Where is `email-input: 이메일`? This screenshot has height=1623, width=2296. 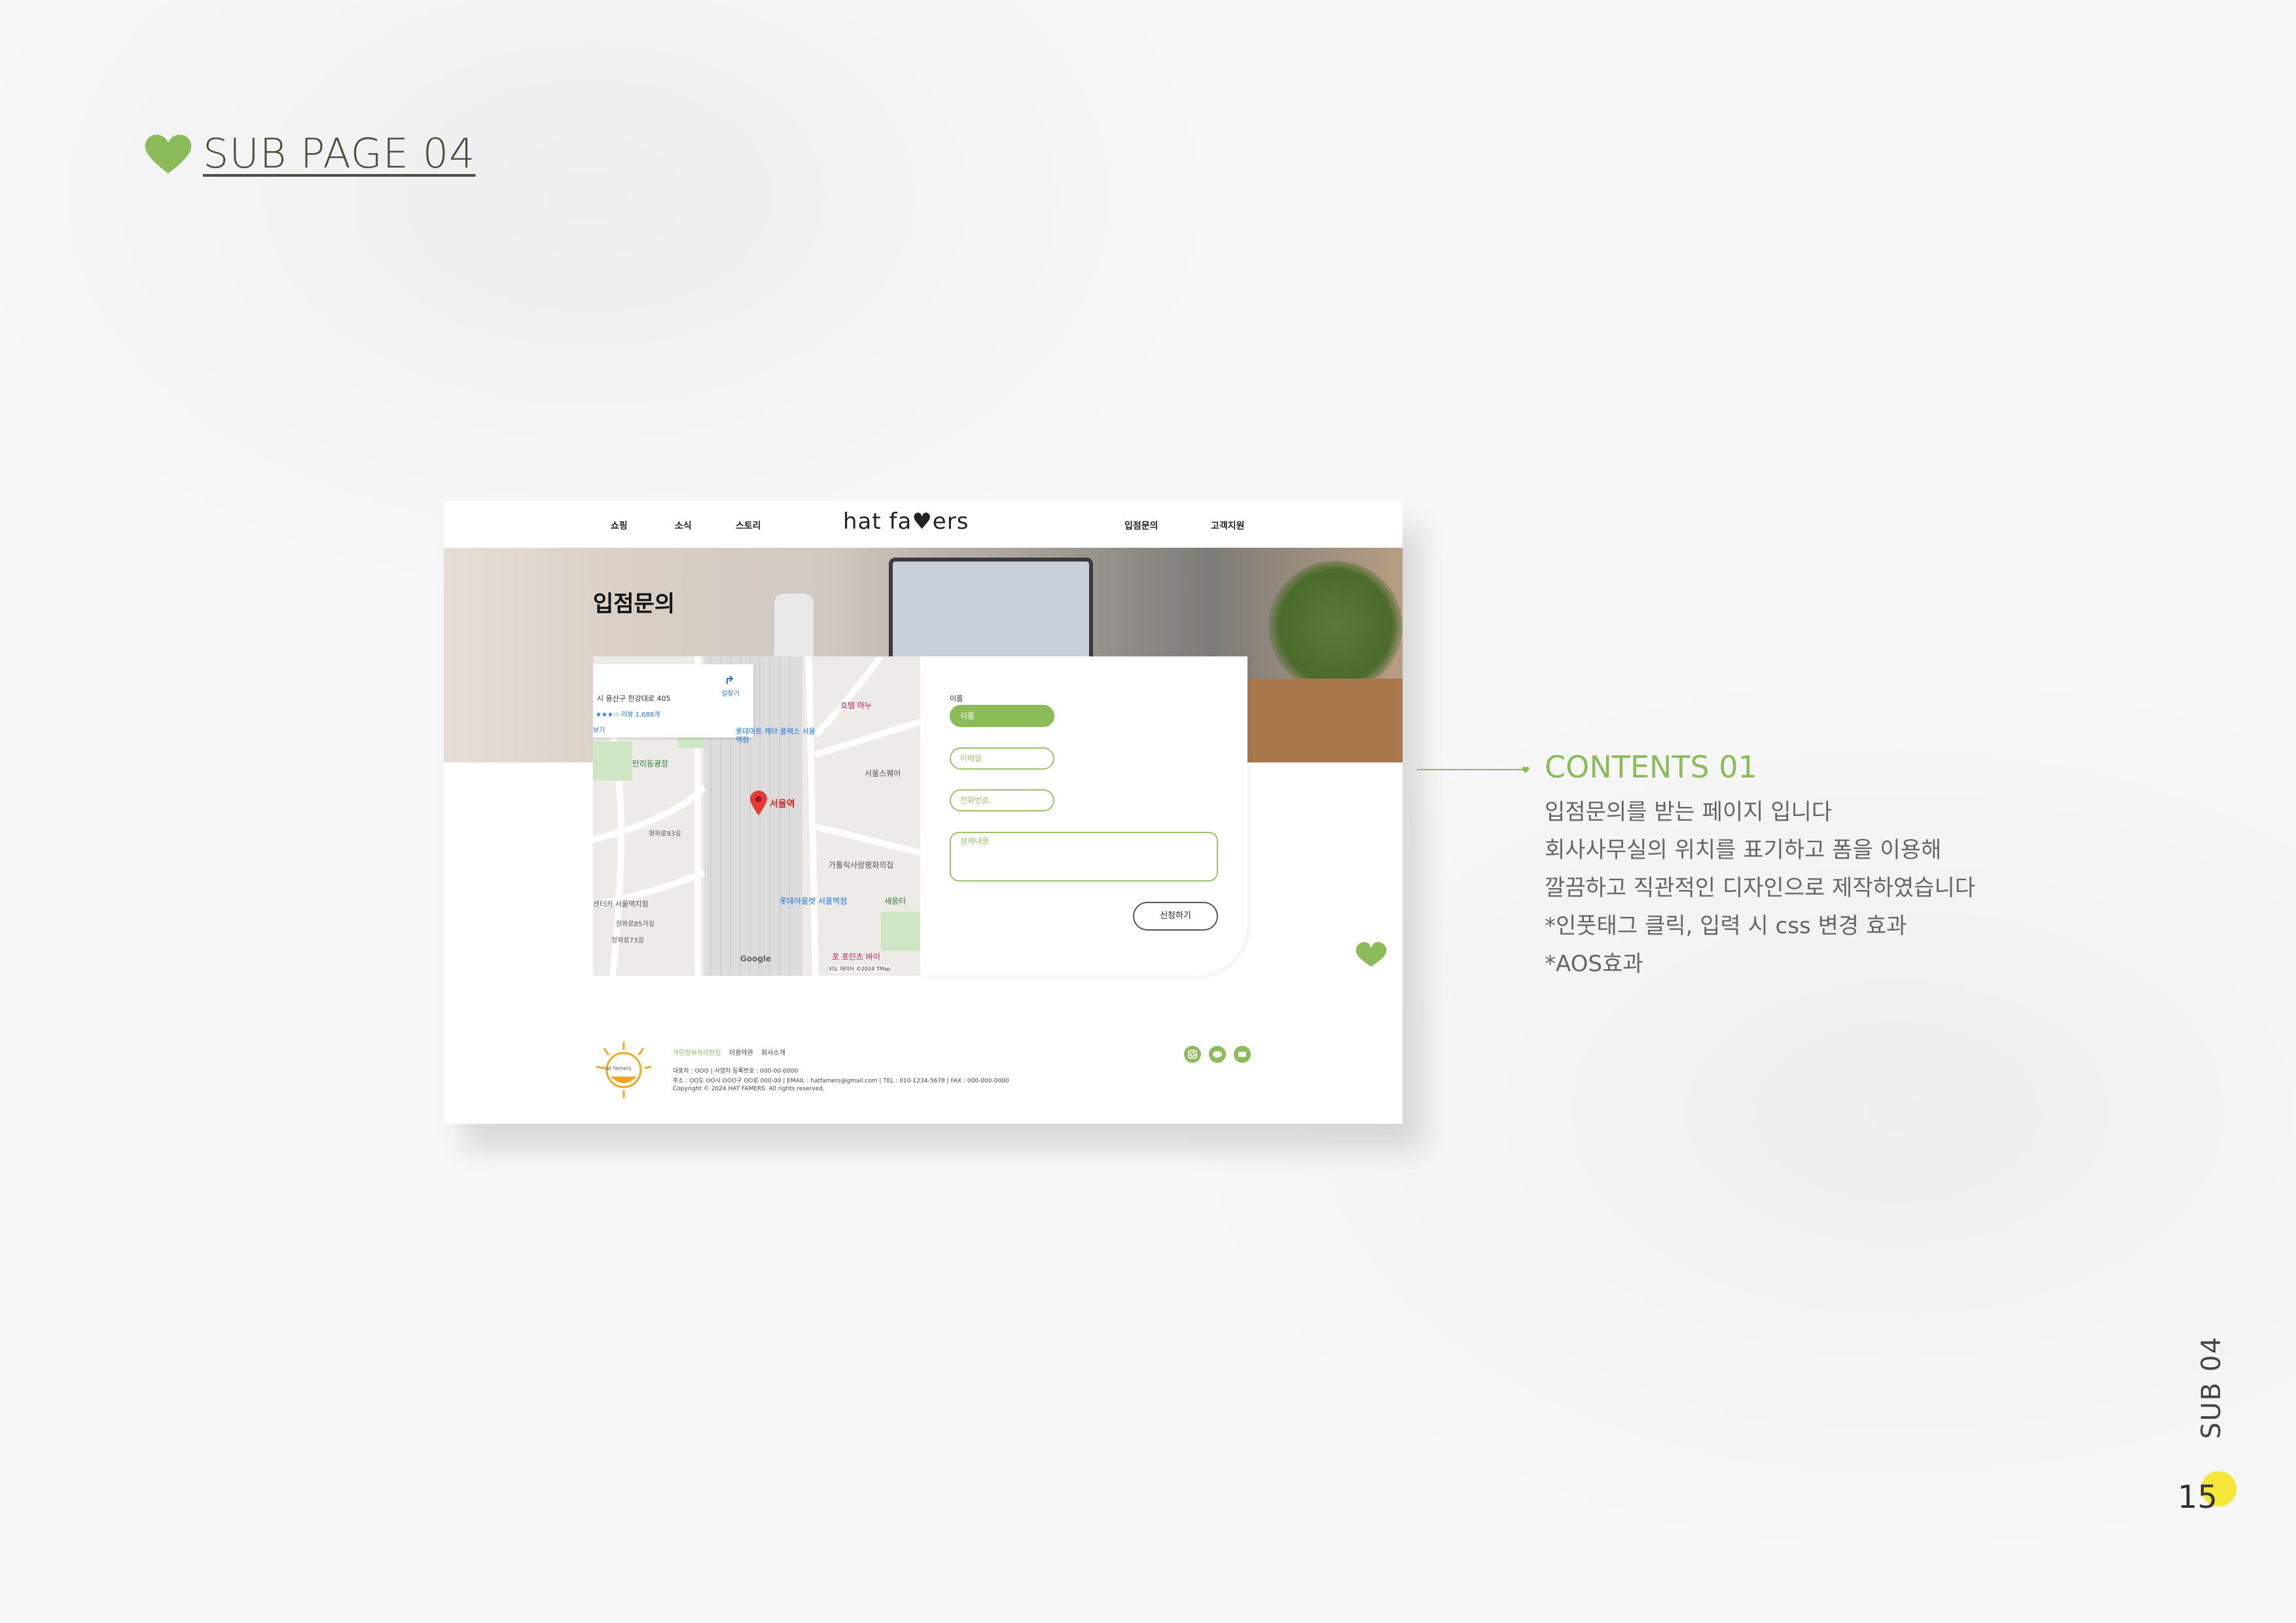
email-input: 이메일 is located at coordinates (1002, 759).